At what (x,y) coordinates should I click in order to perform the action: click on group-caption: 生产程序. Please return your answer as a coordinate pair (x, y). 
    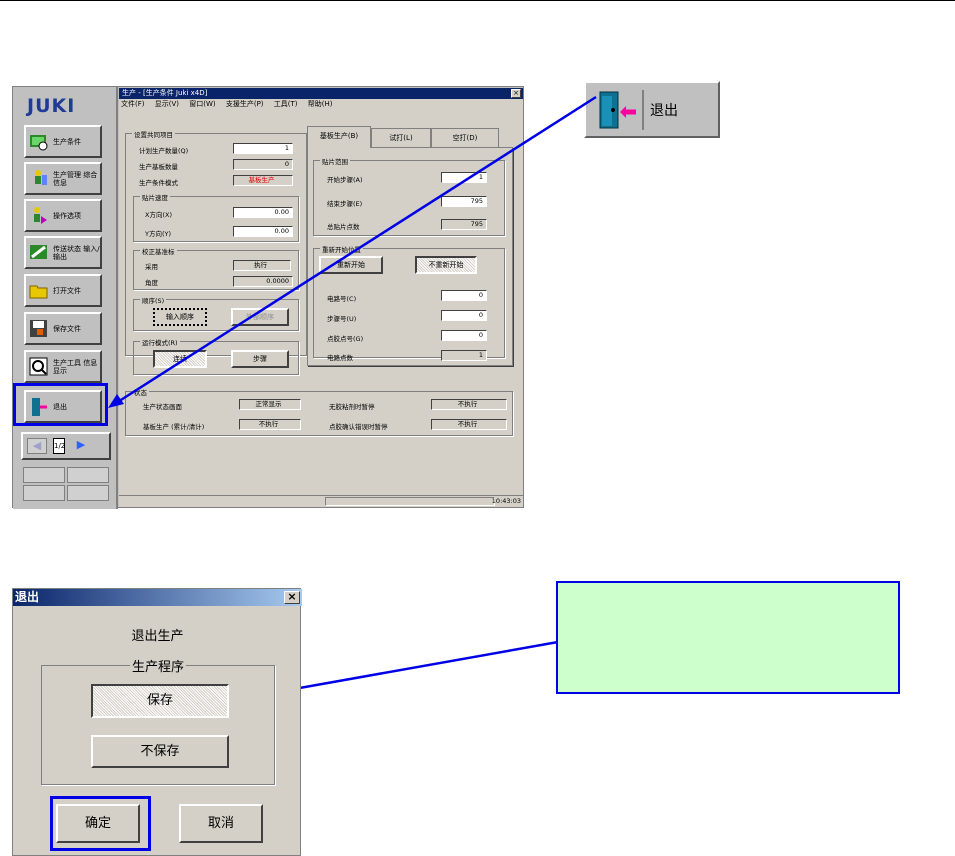
    Looking at the image, I should click on (158, 665).